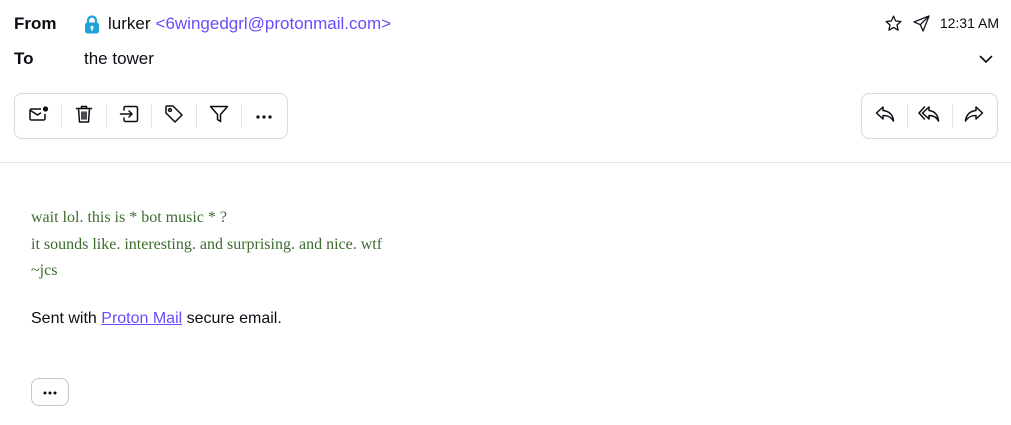  I want to click on from-row: From lurker <6wingedgrl@protonmail.com>, so click(202, 24).